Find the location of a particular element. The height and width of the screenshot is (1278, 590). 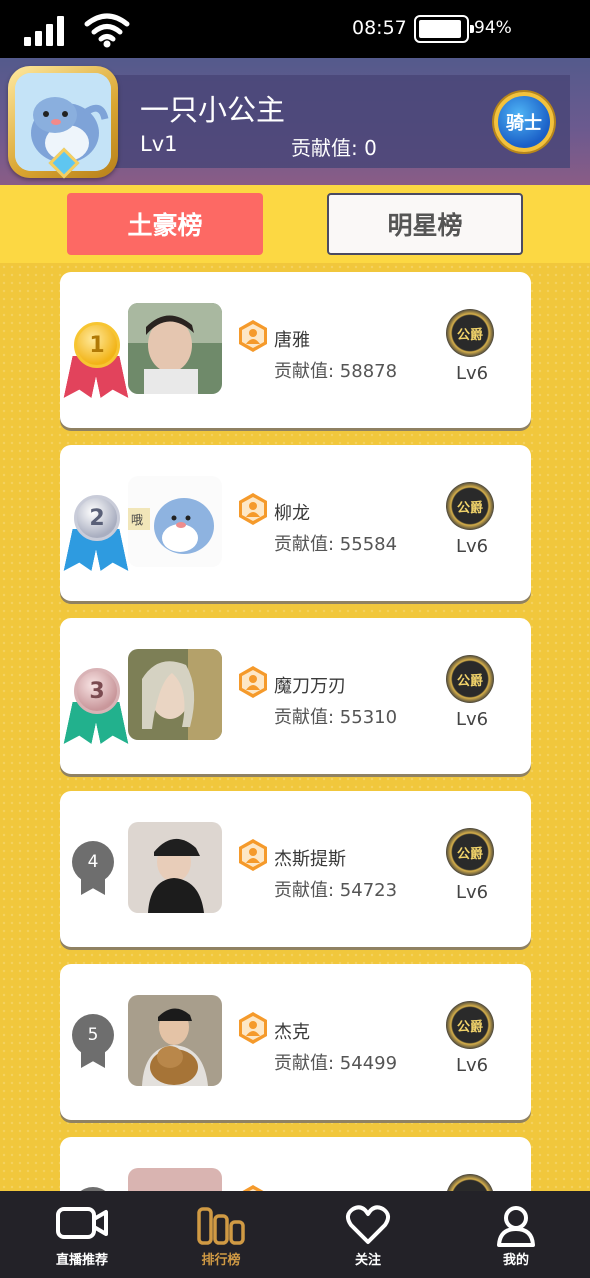

ranking-bars-icon is located at coordinates (221, 1226).